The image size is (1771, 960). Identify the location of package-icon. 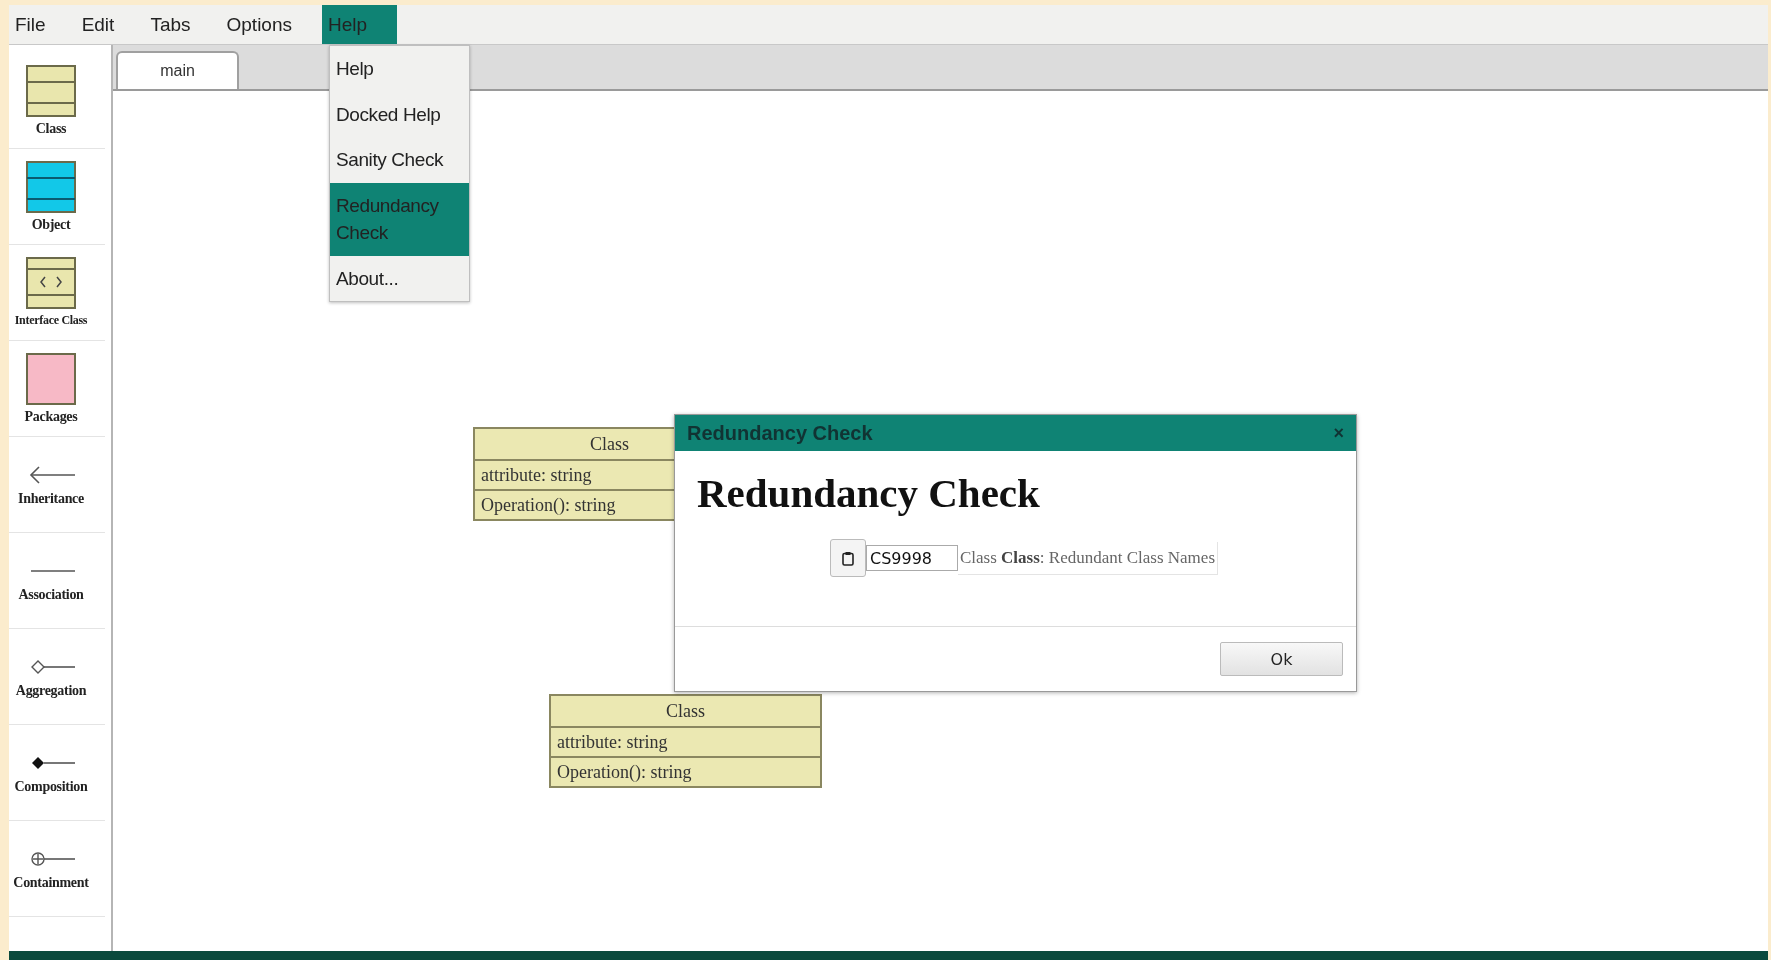
(51, 378).